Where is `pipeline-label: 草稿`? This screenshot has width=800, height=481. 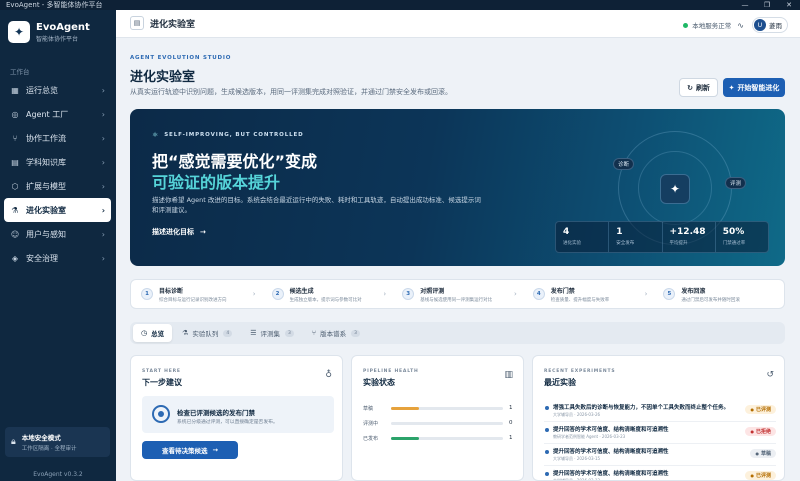
pipeline-label: 草稿 is located at coordinates (368, 408).